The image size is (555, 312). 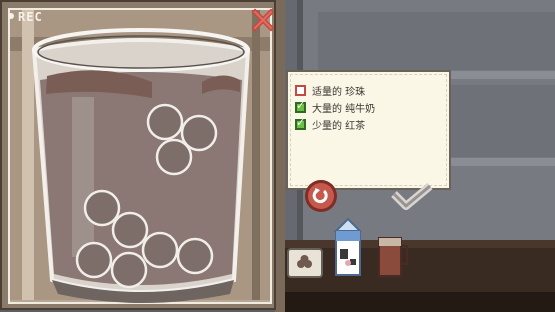 What do you see at coordinates (419, 302) in the screenshot?
I see `floor-strip` at bounding box center [419, 302].